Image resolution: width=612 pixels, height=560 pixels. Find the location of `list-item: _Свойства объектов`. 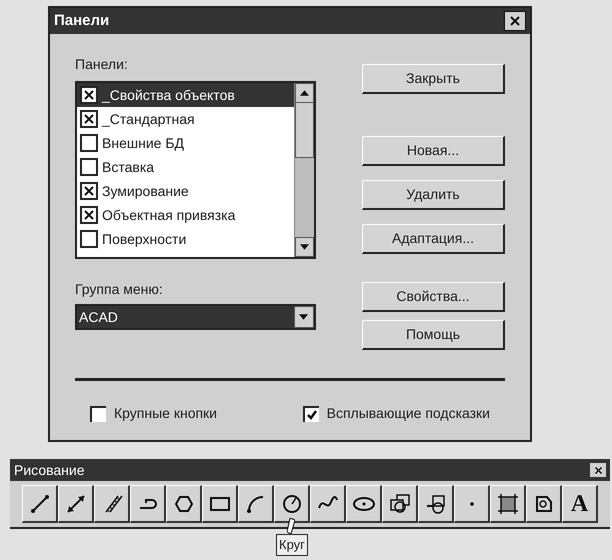

list-item: _Свойства объектов is located at coordinates (185, 95).